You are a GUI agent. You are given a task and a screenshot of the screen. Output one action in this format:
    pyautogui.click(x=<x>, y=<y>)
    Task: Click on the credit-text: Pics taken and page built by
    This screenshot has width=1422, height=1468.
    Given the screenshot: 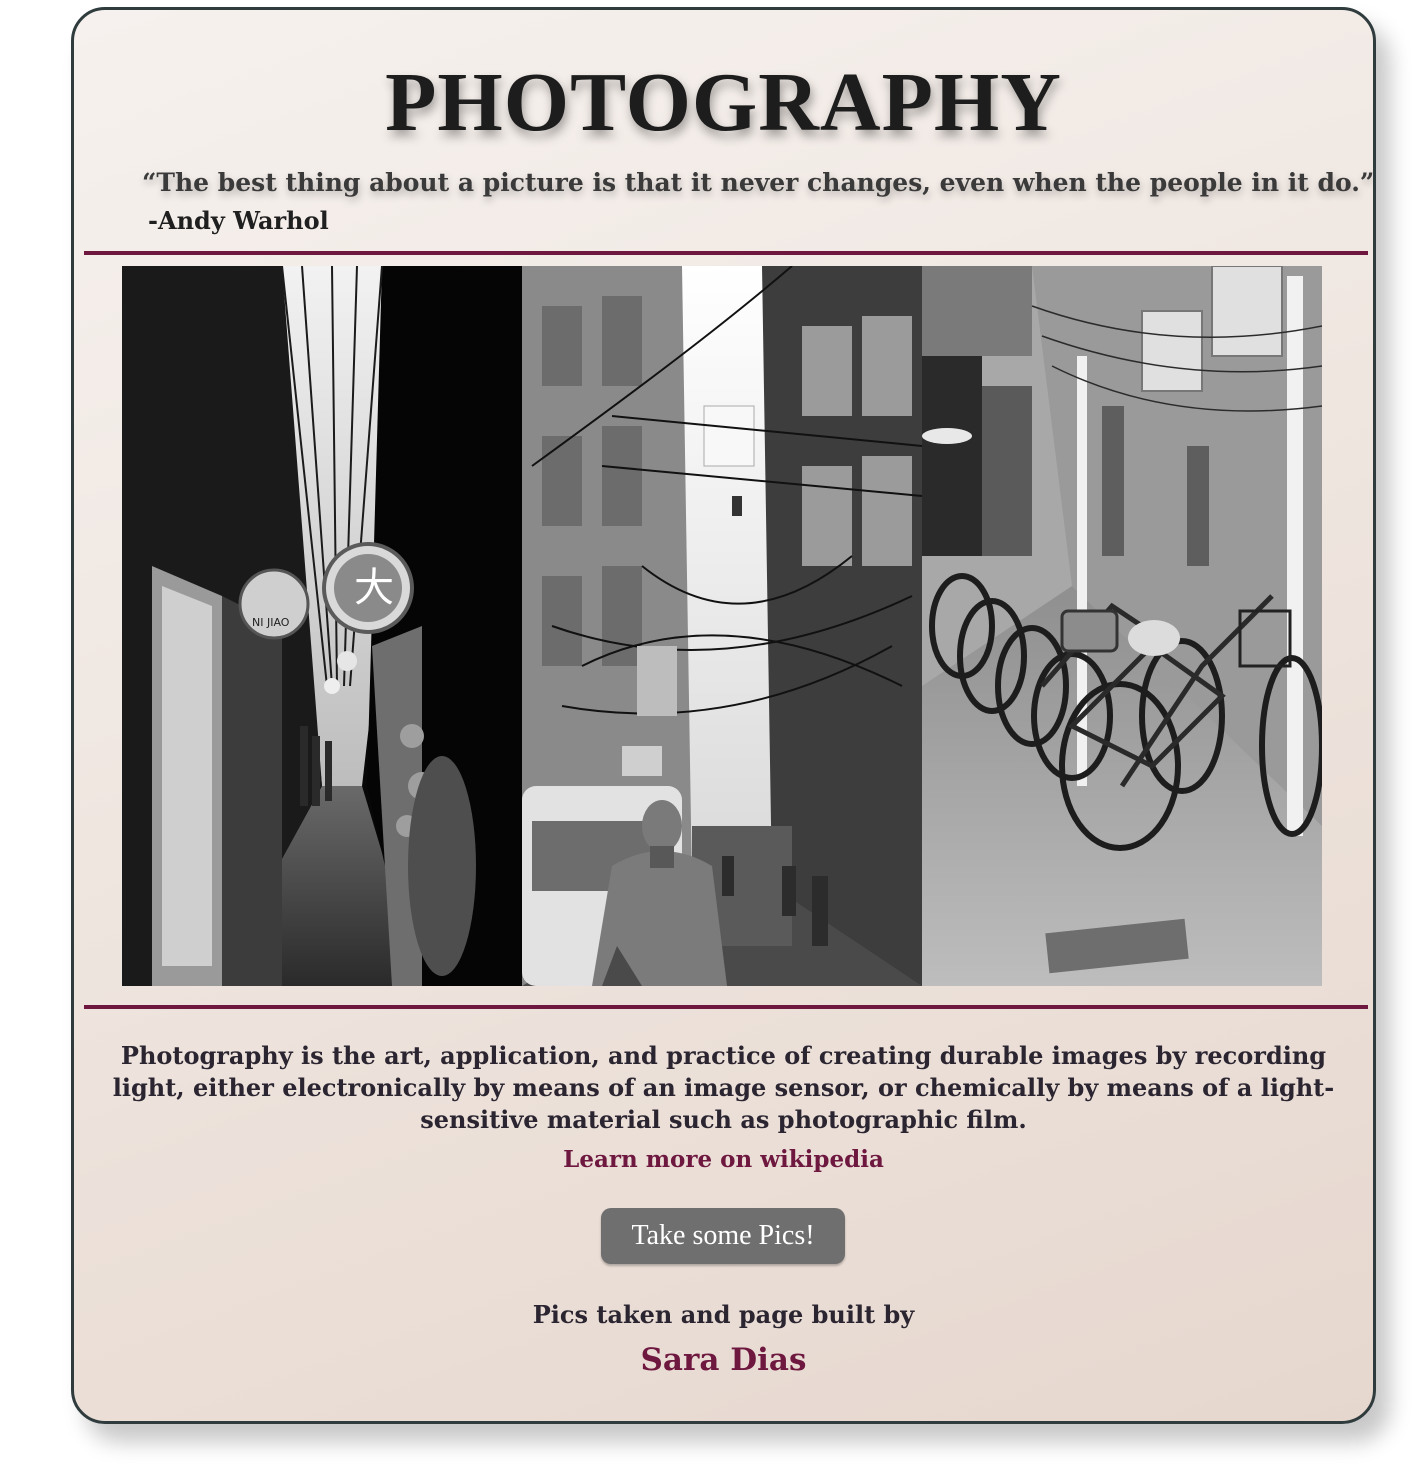 What is the action you would take?
    pyautogui.click(x=723, y=1314)
    